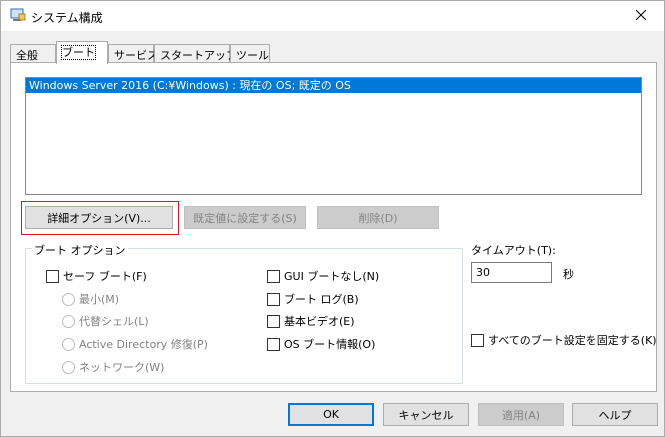 Image resolution: width=665 pixels, height=437 pixels. I want to click on tab-startup-label: スタートアップ, so click(198, 55).